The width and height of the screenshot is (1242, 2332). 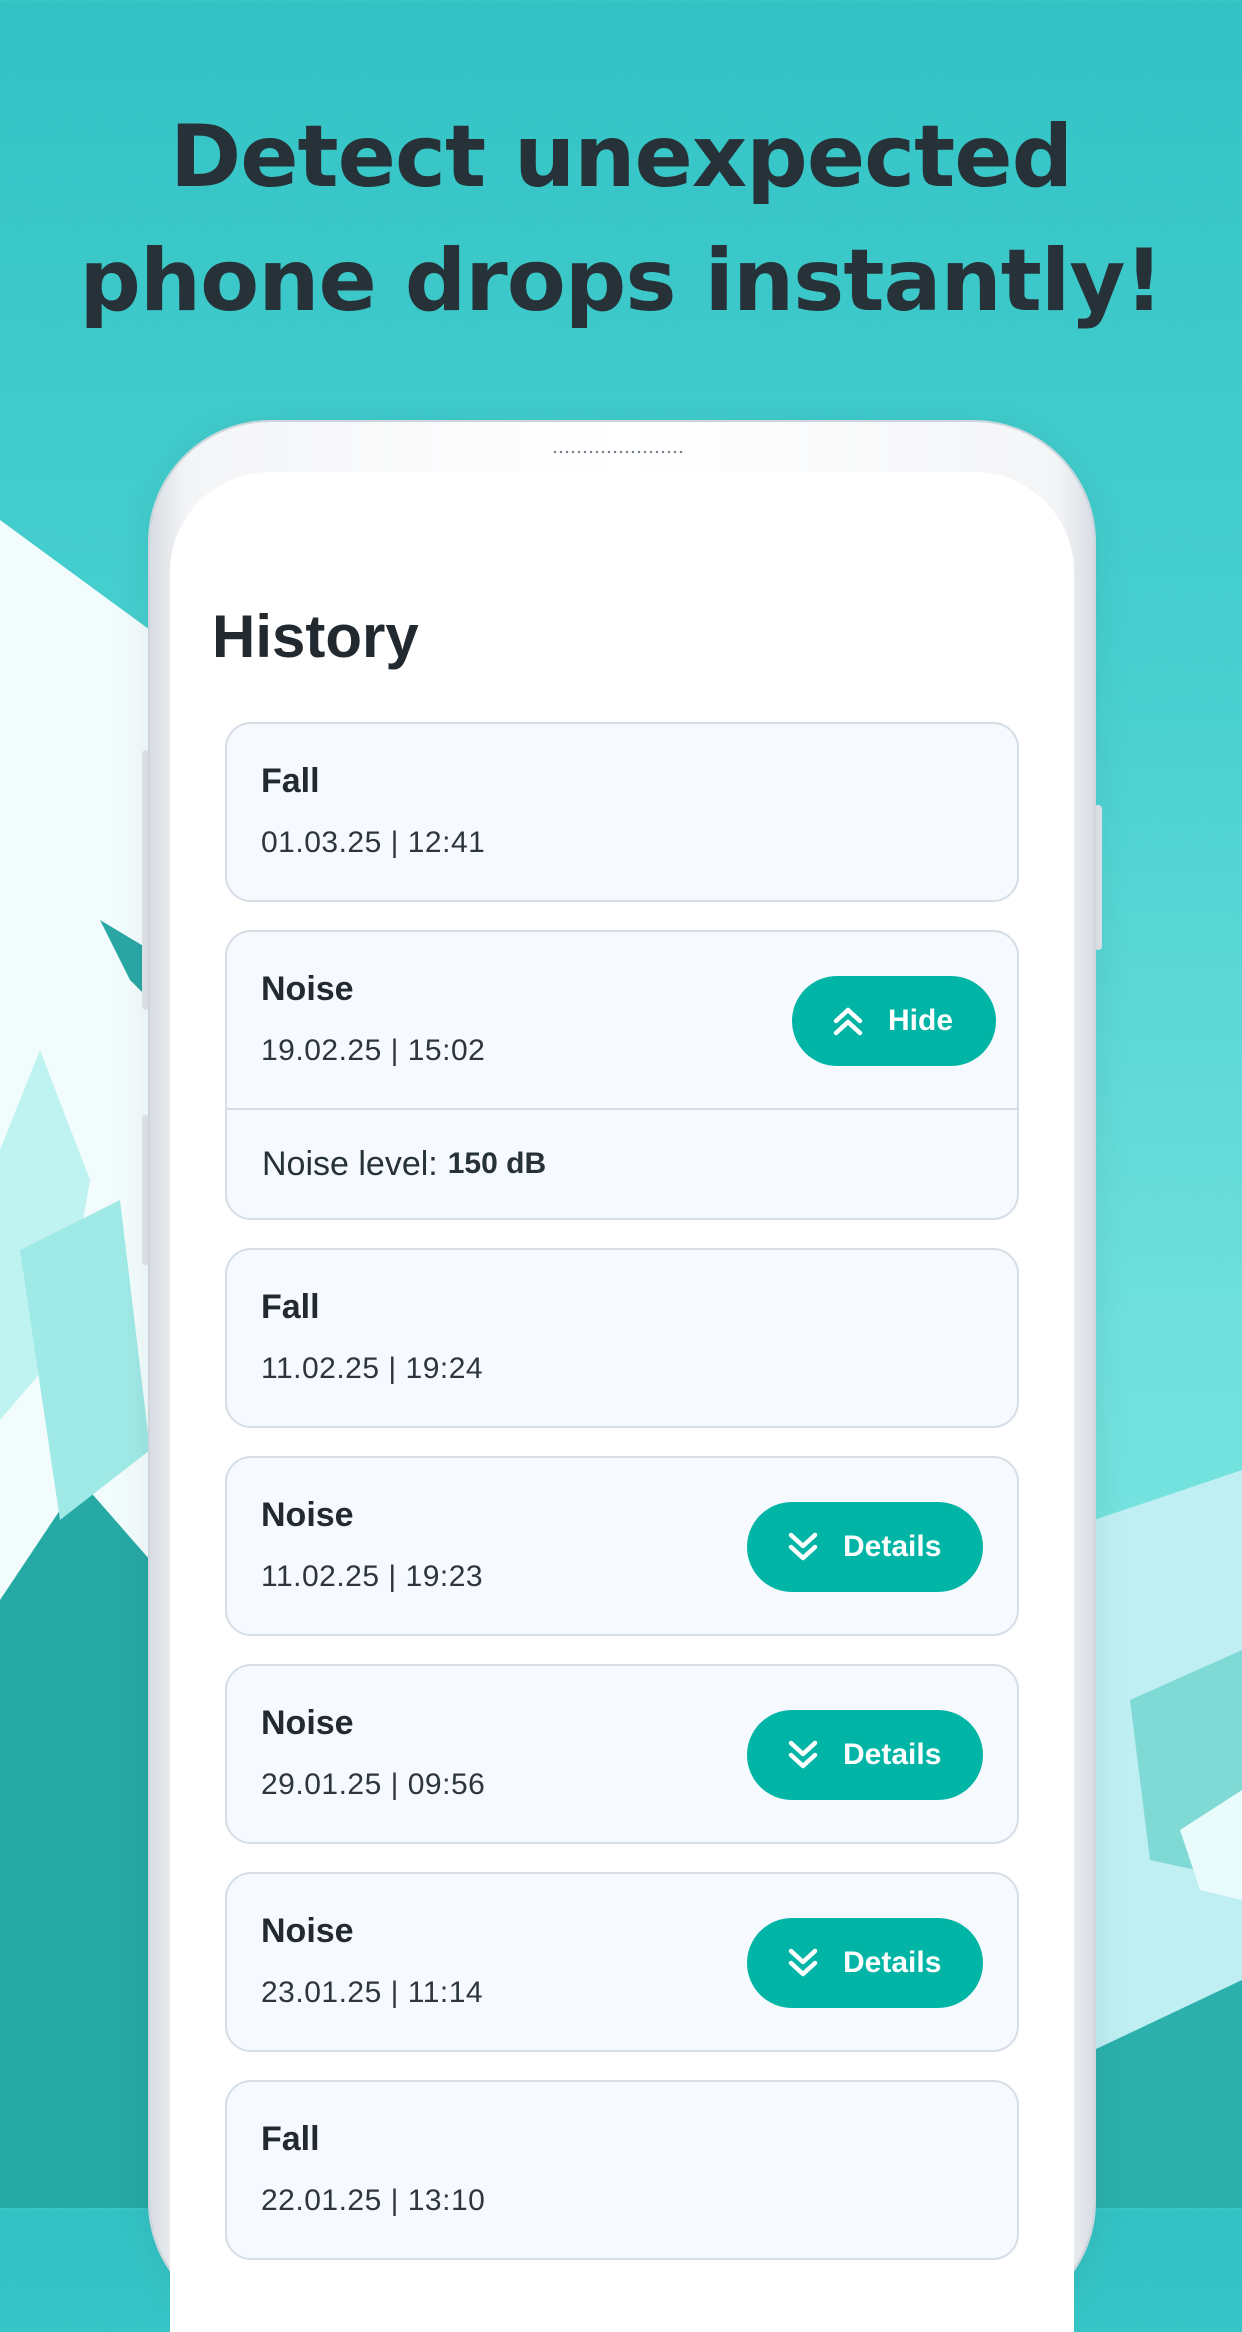 What do you see at coordinates (315, 636) in the screenshot?
I see `page-title: History` at bounding box center [315, 636].